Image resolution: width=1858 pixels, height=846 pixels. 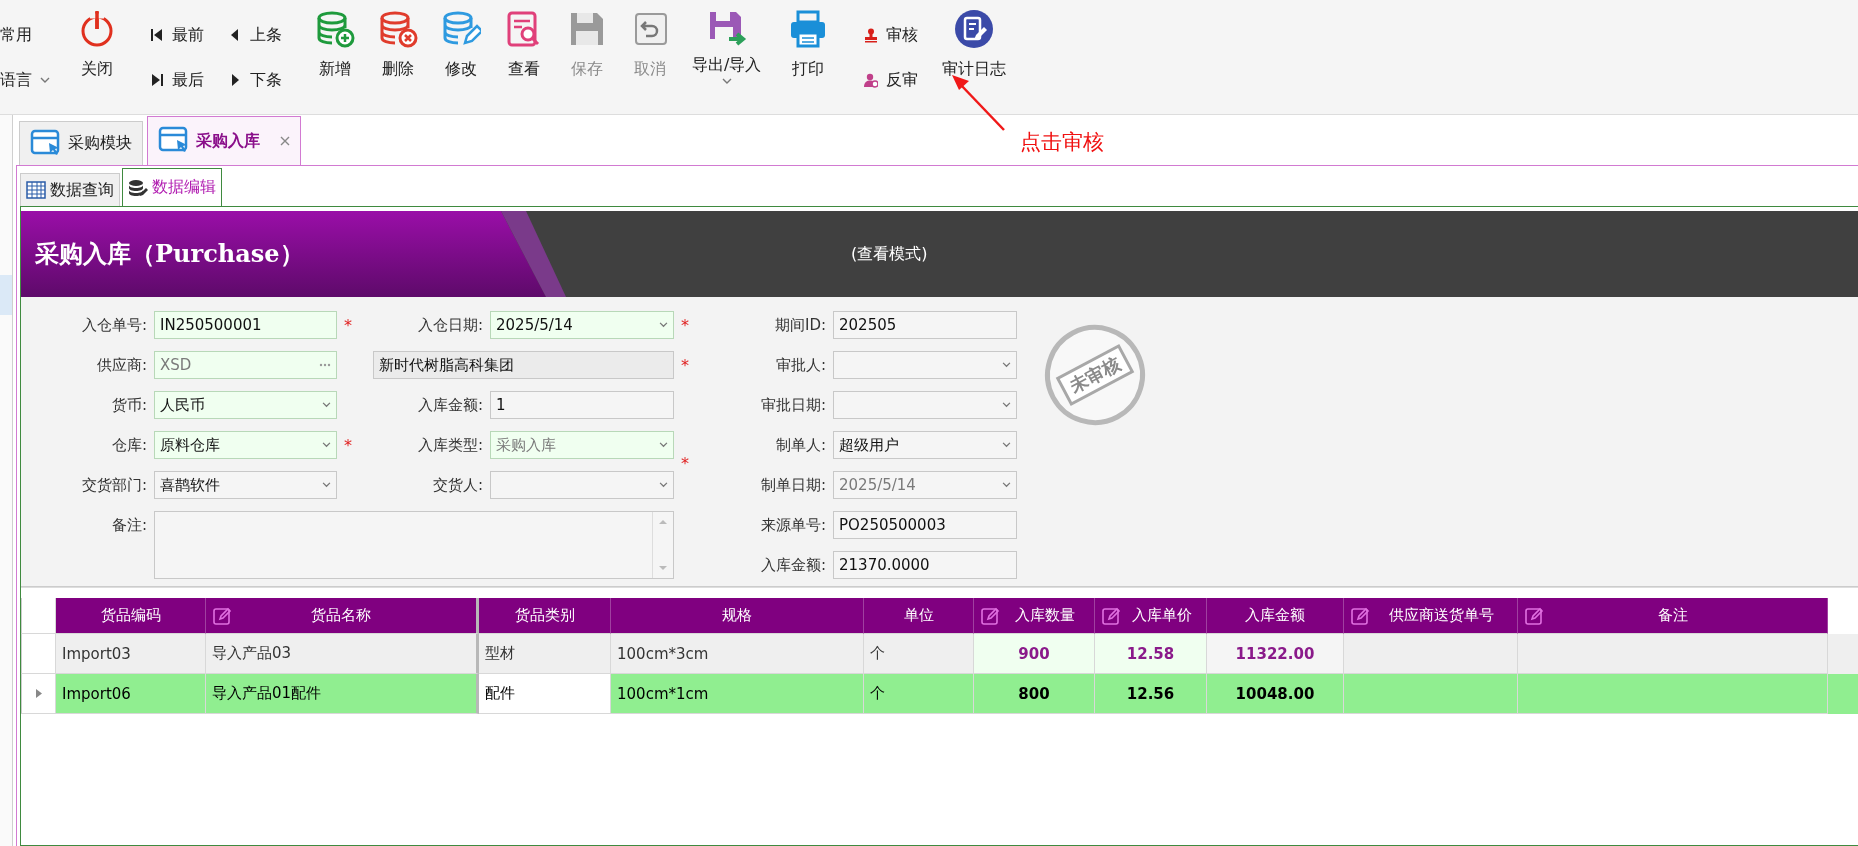 I want to click on toolbar-button: 反审, so click(x=891, y=80).